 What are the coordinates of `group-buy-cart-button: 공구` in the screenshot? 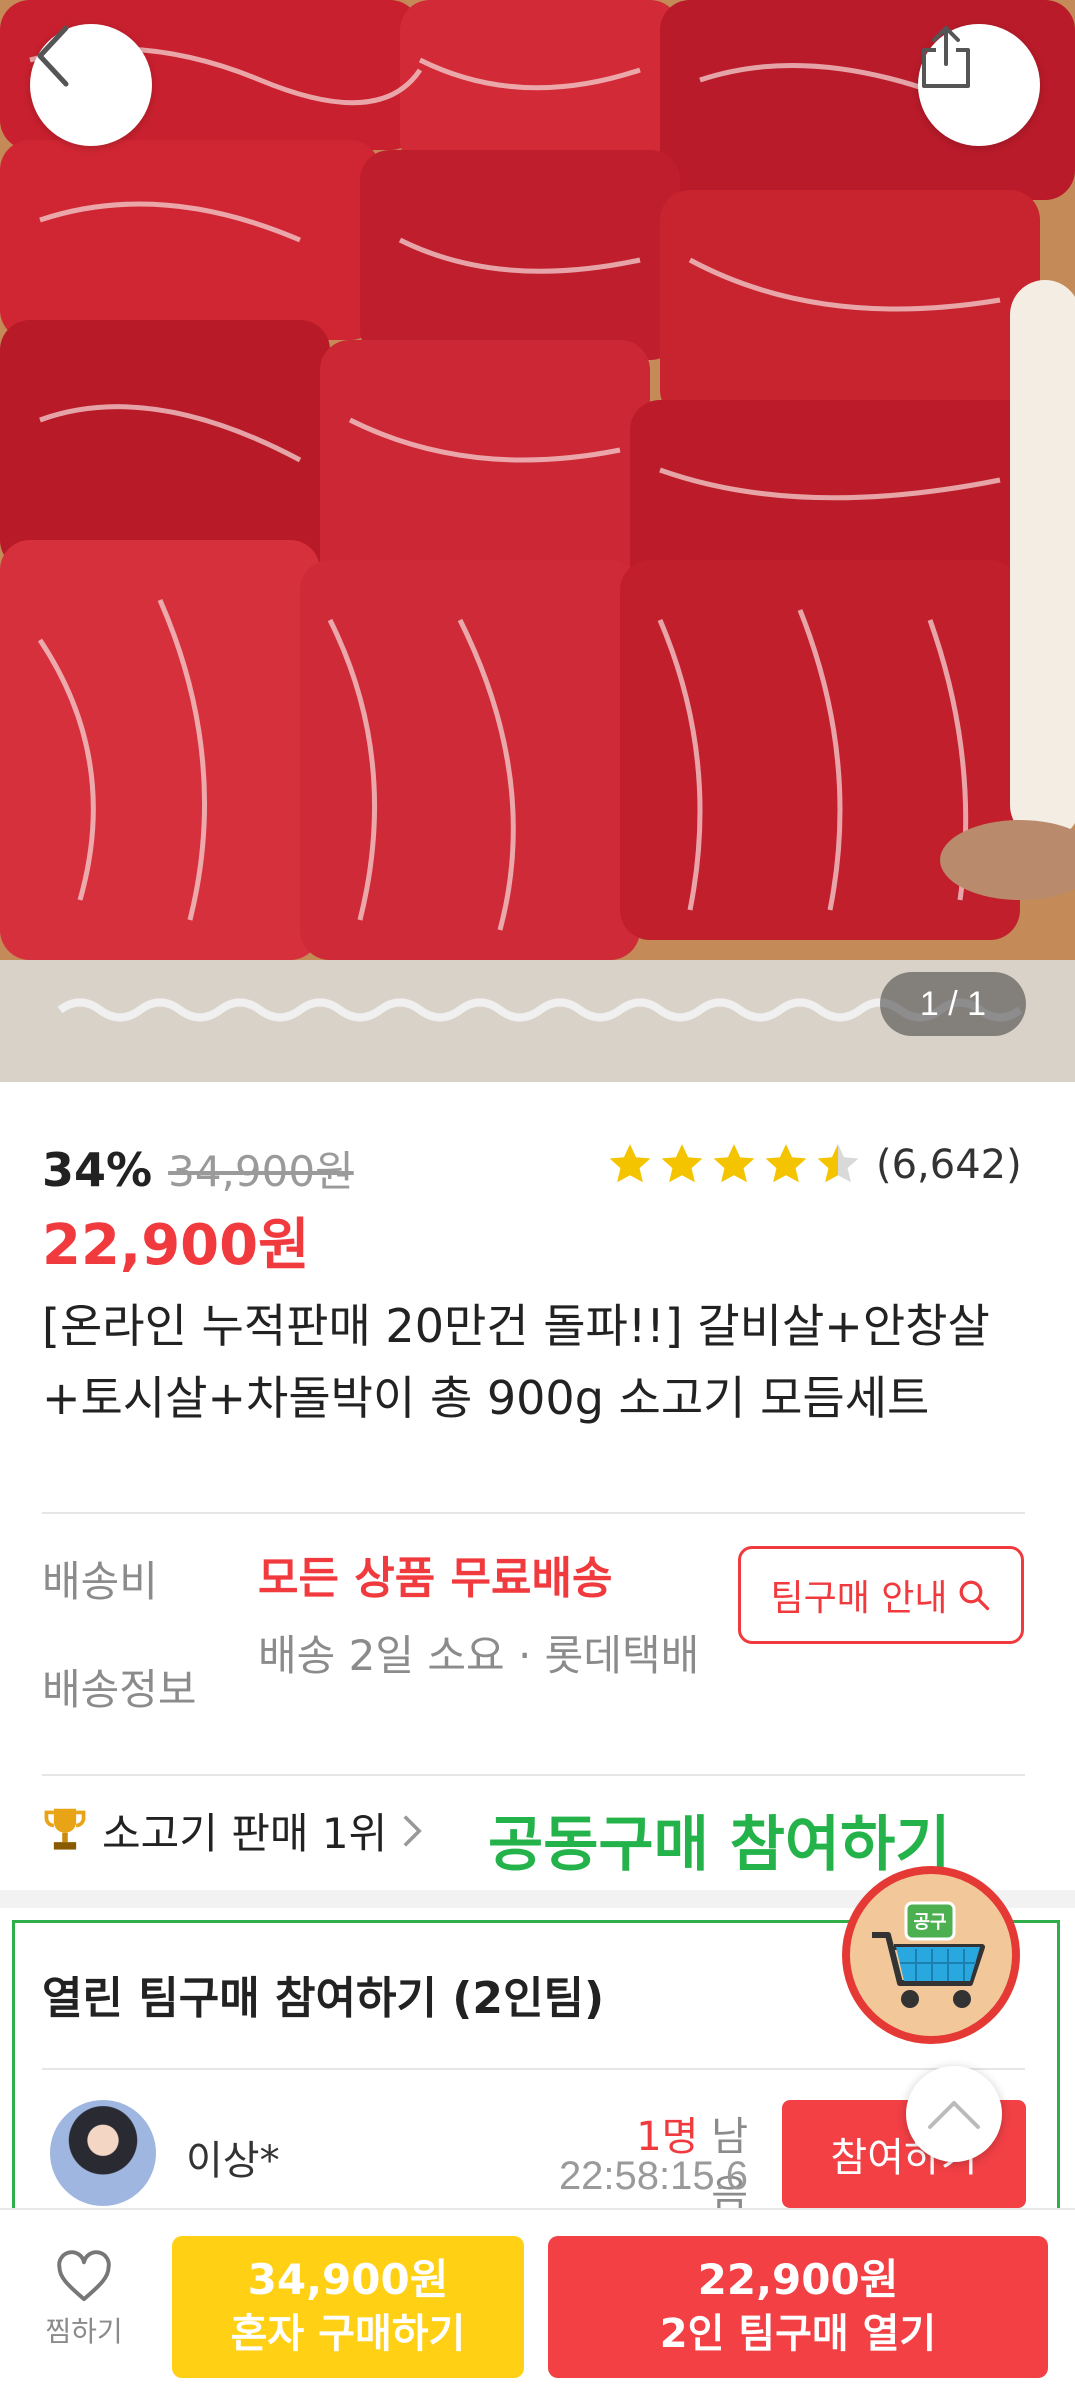 It's located at (931, 1955).